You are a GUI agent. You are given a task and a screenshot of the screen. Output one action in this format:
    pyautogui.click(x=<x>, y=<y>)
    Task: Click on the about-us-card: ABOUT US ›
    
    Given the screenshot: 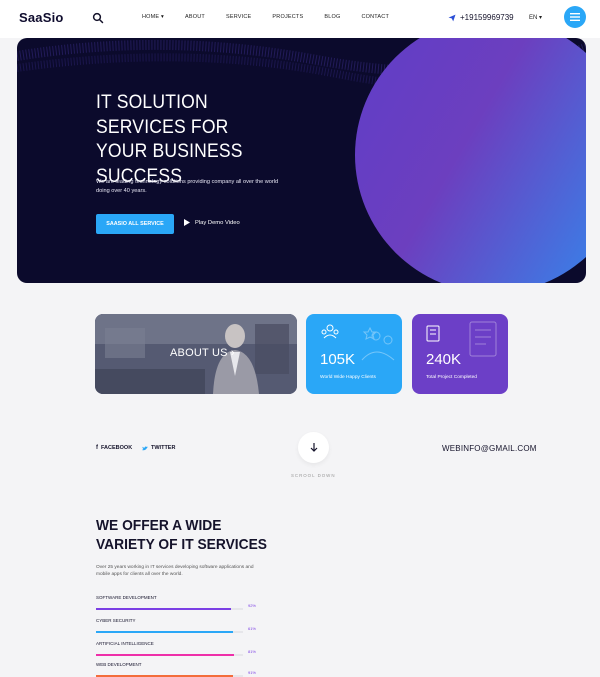 What is the action you would take?
    pyautogui.click(x=196, y=354)
    